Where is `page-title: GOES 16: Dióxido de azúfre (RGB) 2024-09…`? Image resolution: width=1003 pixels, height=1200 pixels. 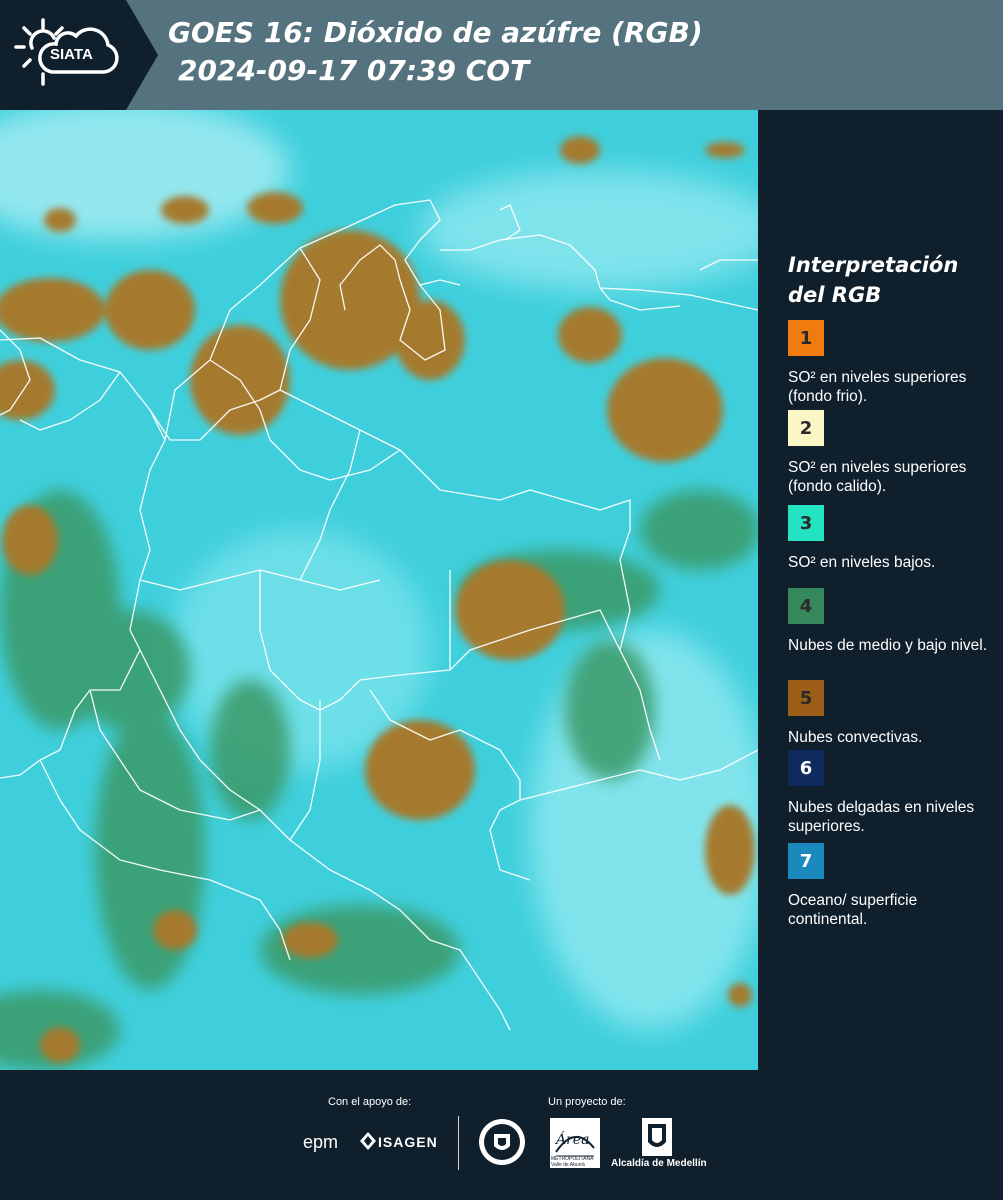
page-title: GOES 16: Dióxido de azúfre (RGB) 2024-09… is located at coordinates (435, 52).